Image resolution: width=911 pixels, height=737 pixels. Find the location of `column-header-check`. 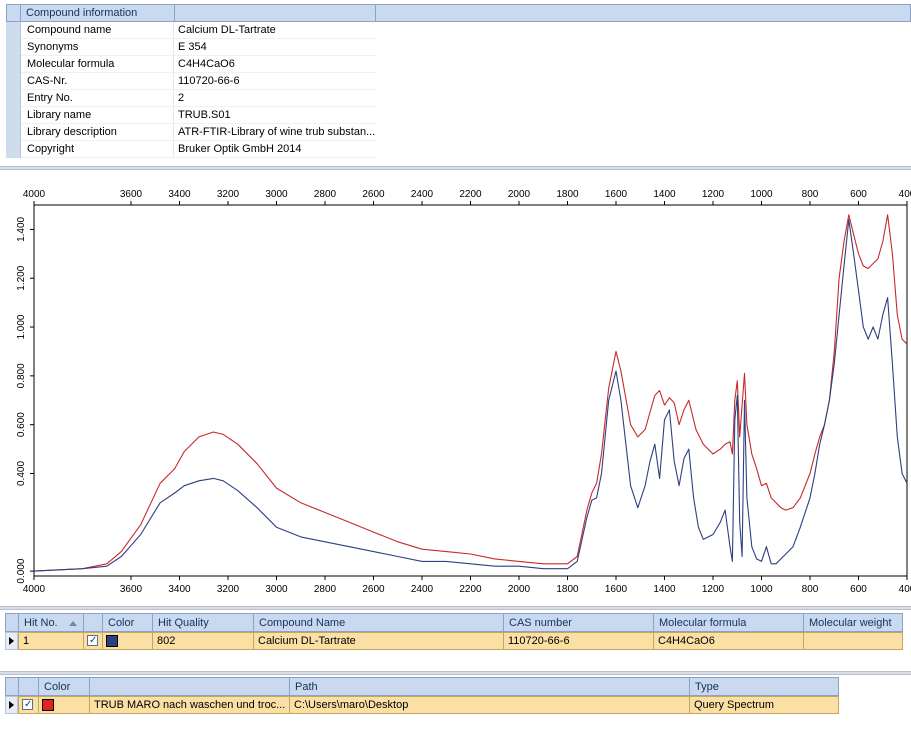

column-header-check is located at coordinates (93, 622).